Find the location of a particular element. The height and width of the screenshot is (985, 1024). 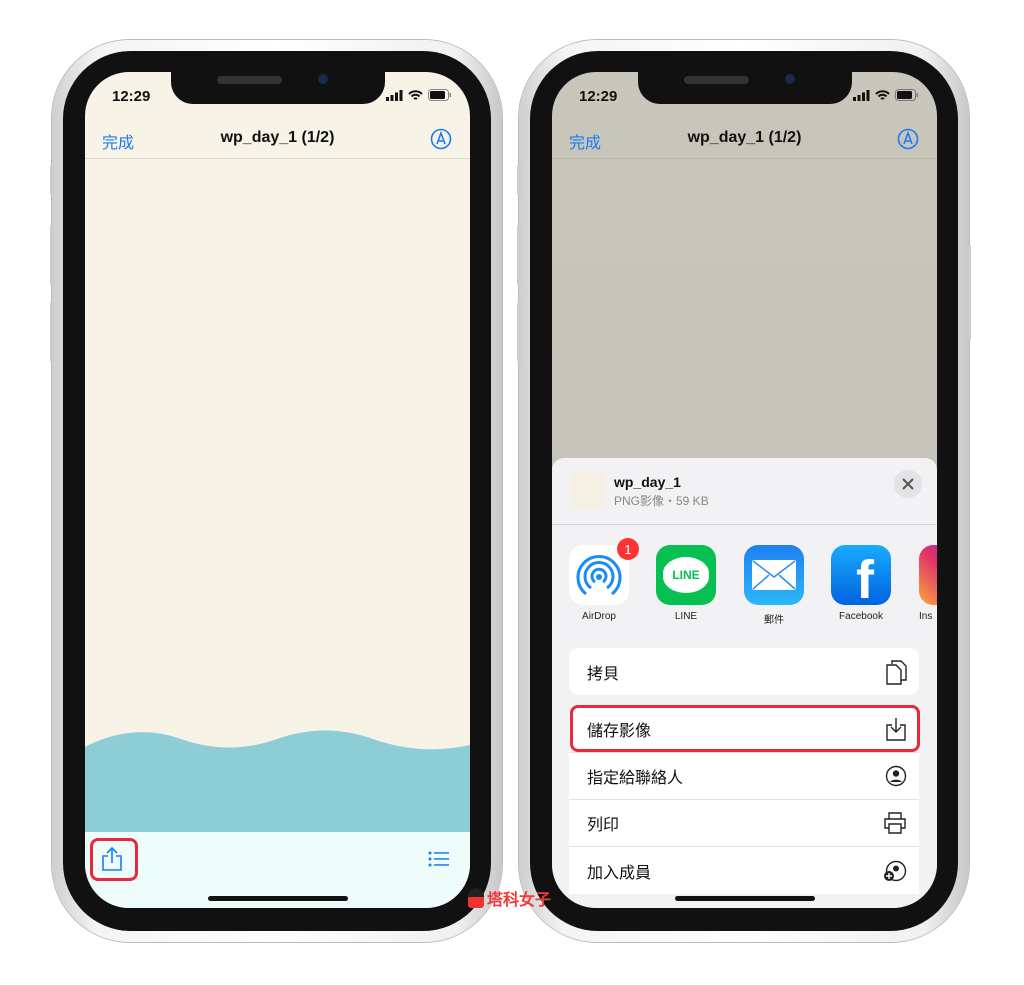

watermark: 塔科女子 is located at coordinates (509, 898).